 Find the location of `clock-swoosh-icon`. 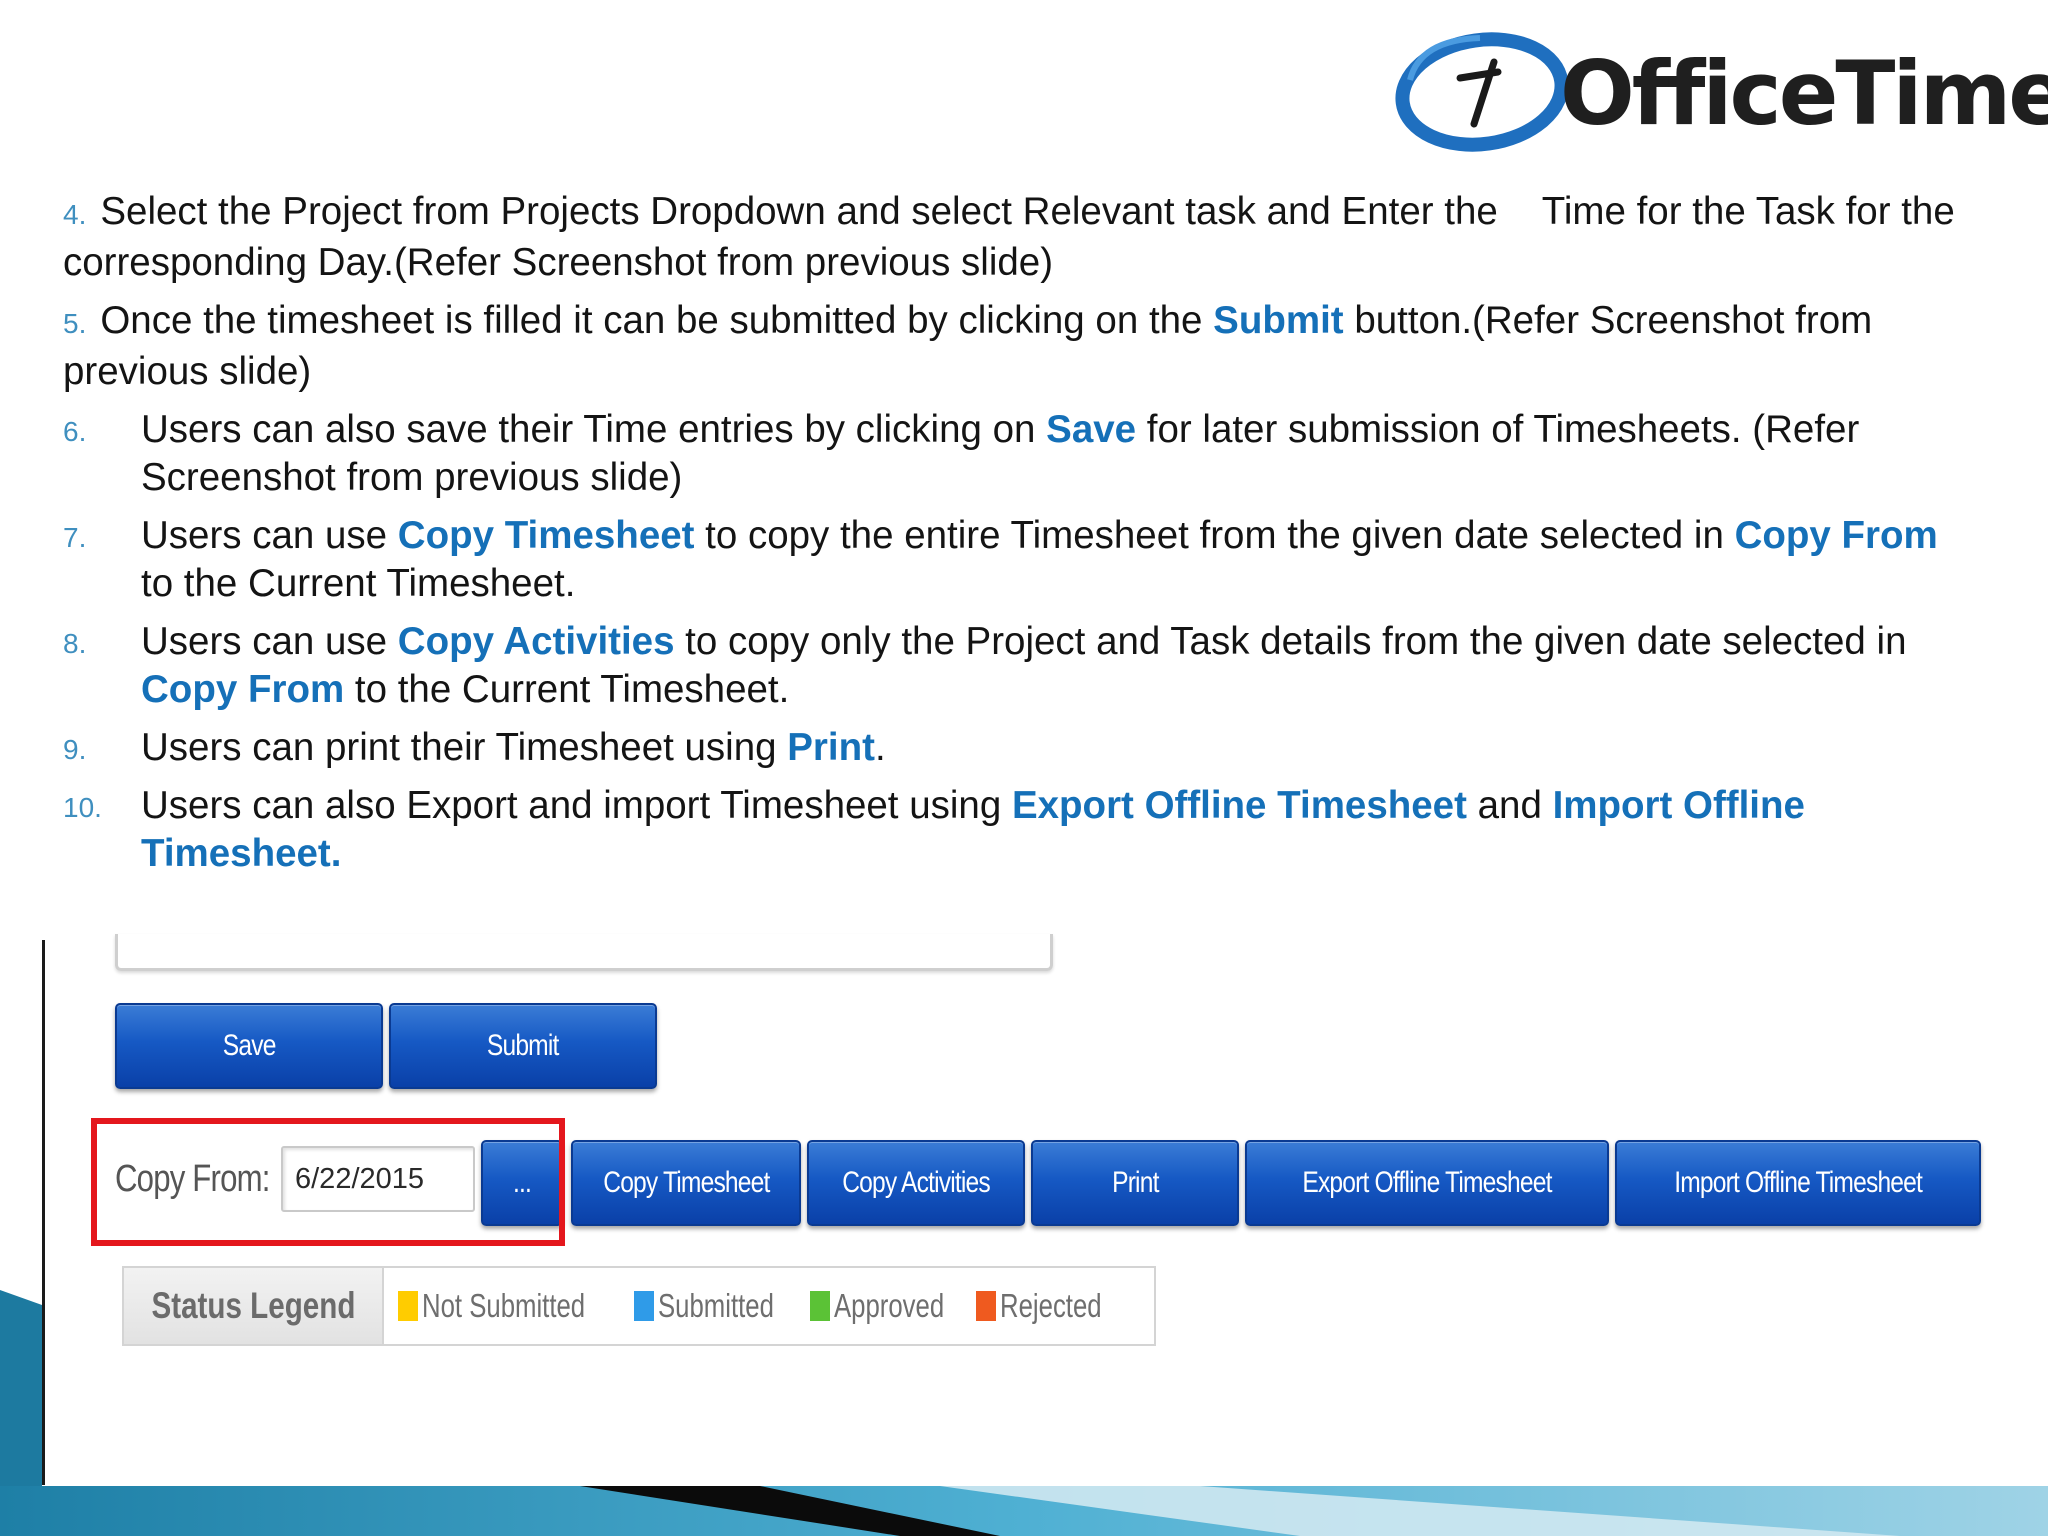

clock-swoosh-icon is located at coordinates (1482, 92).